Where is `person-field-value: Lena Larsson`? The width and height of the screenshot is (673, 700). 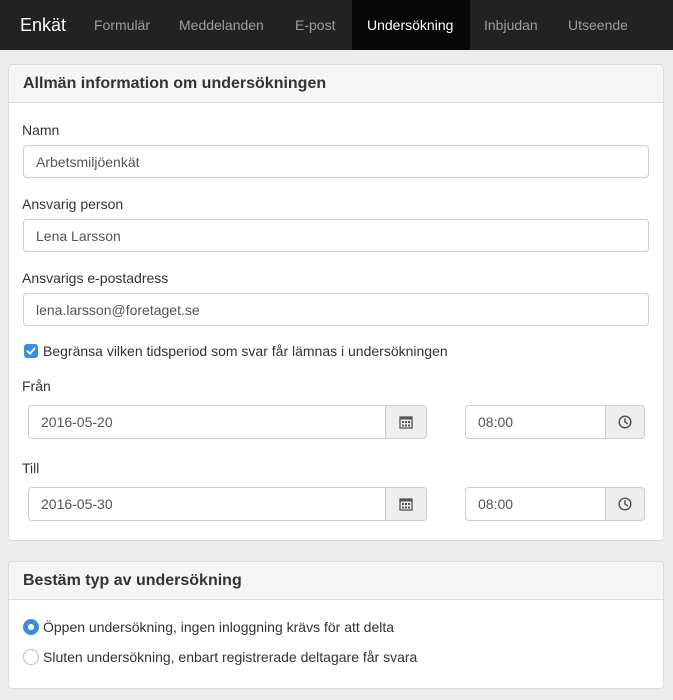 person-field-value: Lena Larsson is located at coordinates (78, 235).